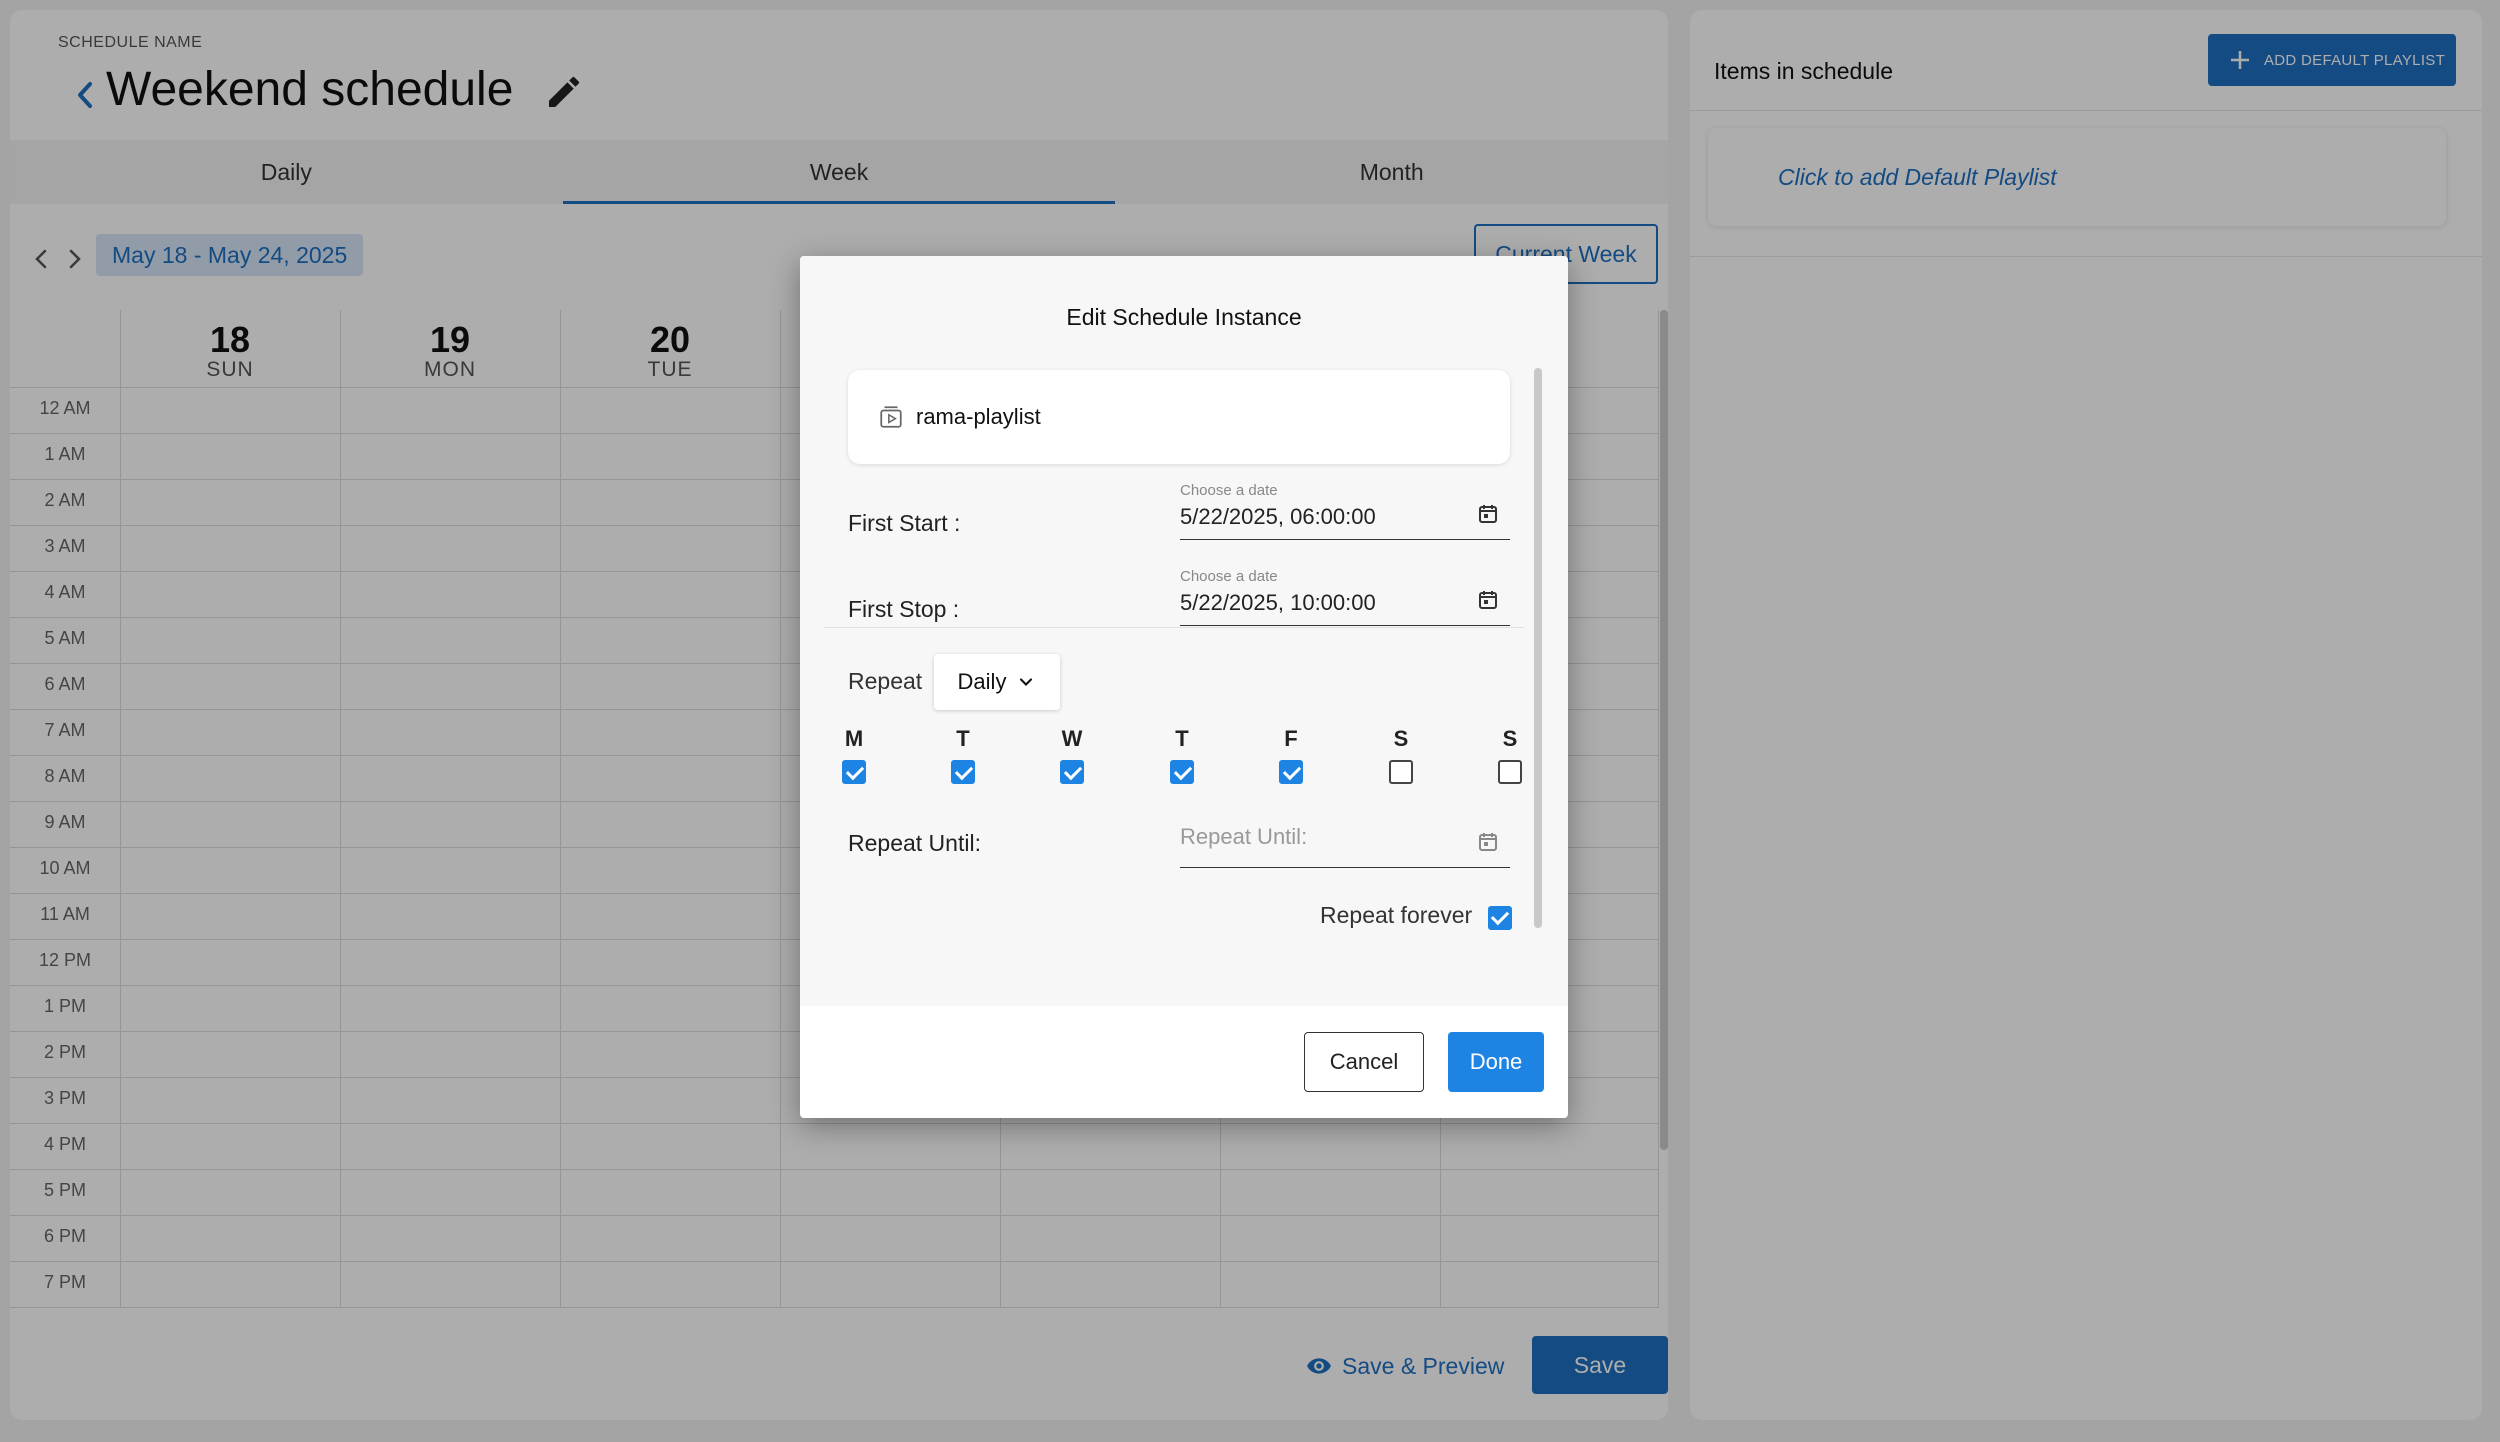  What do you see at coordinates (1364, 1062) in the screenshot?
I see `cancel-button: Cancel` at bounding box center [1364, 1062].